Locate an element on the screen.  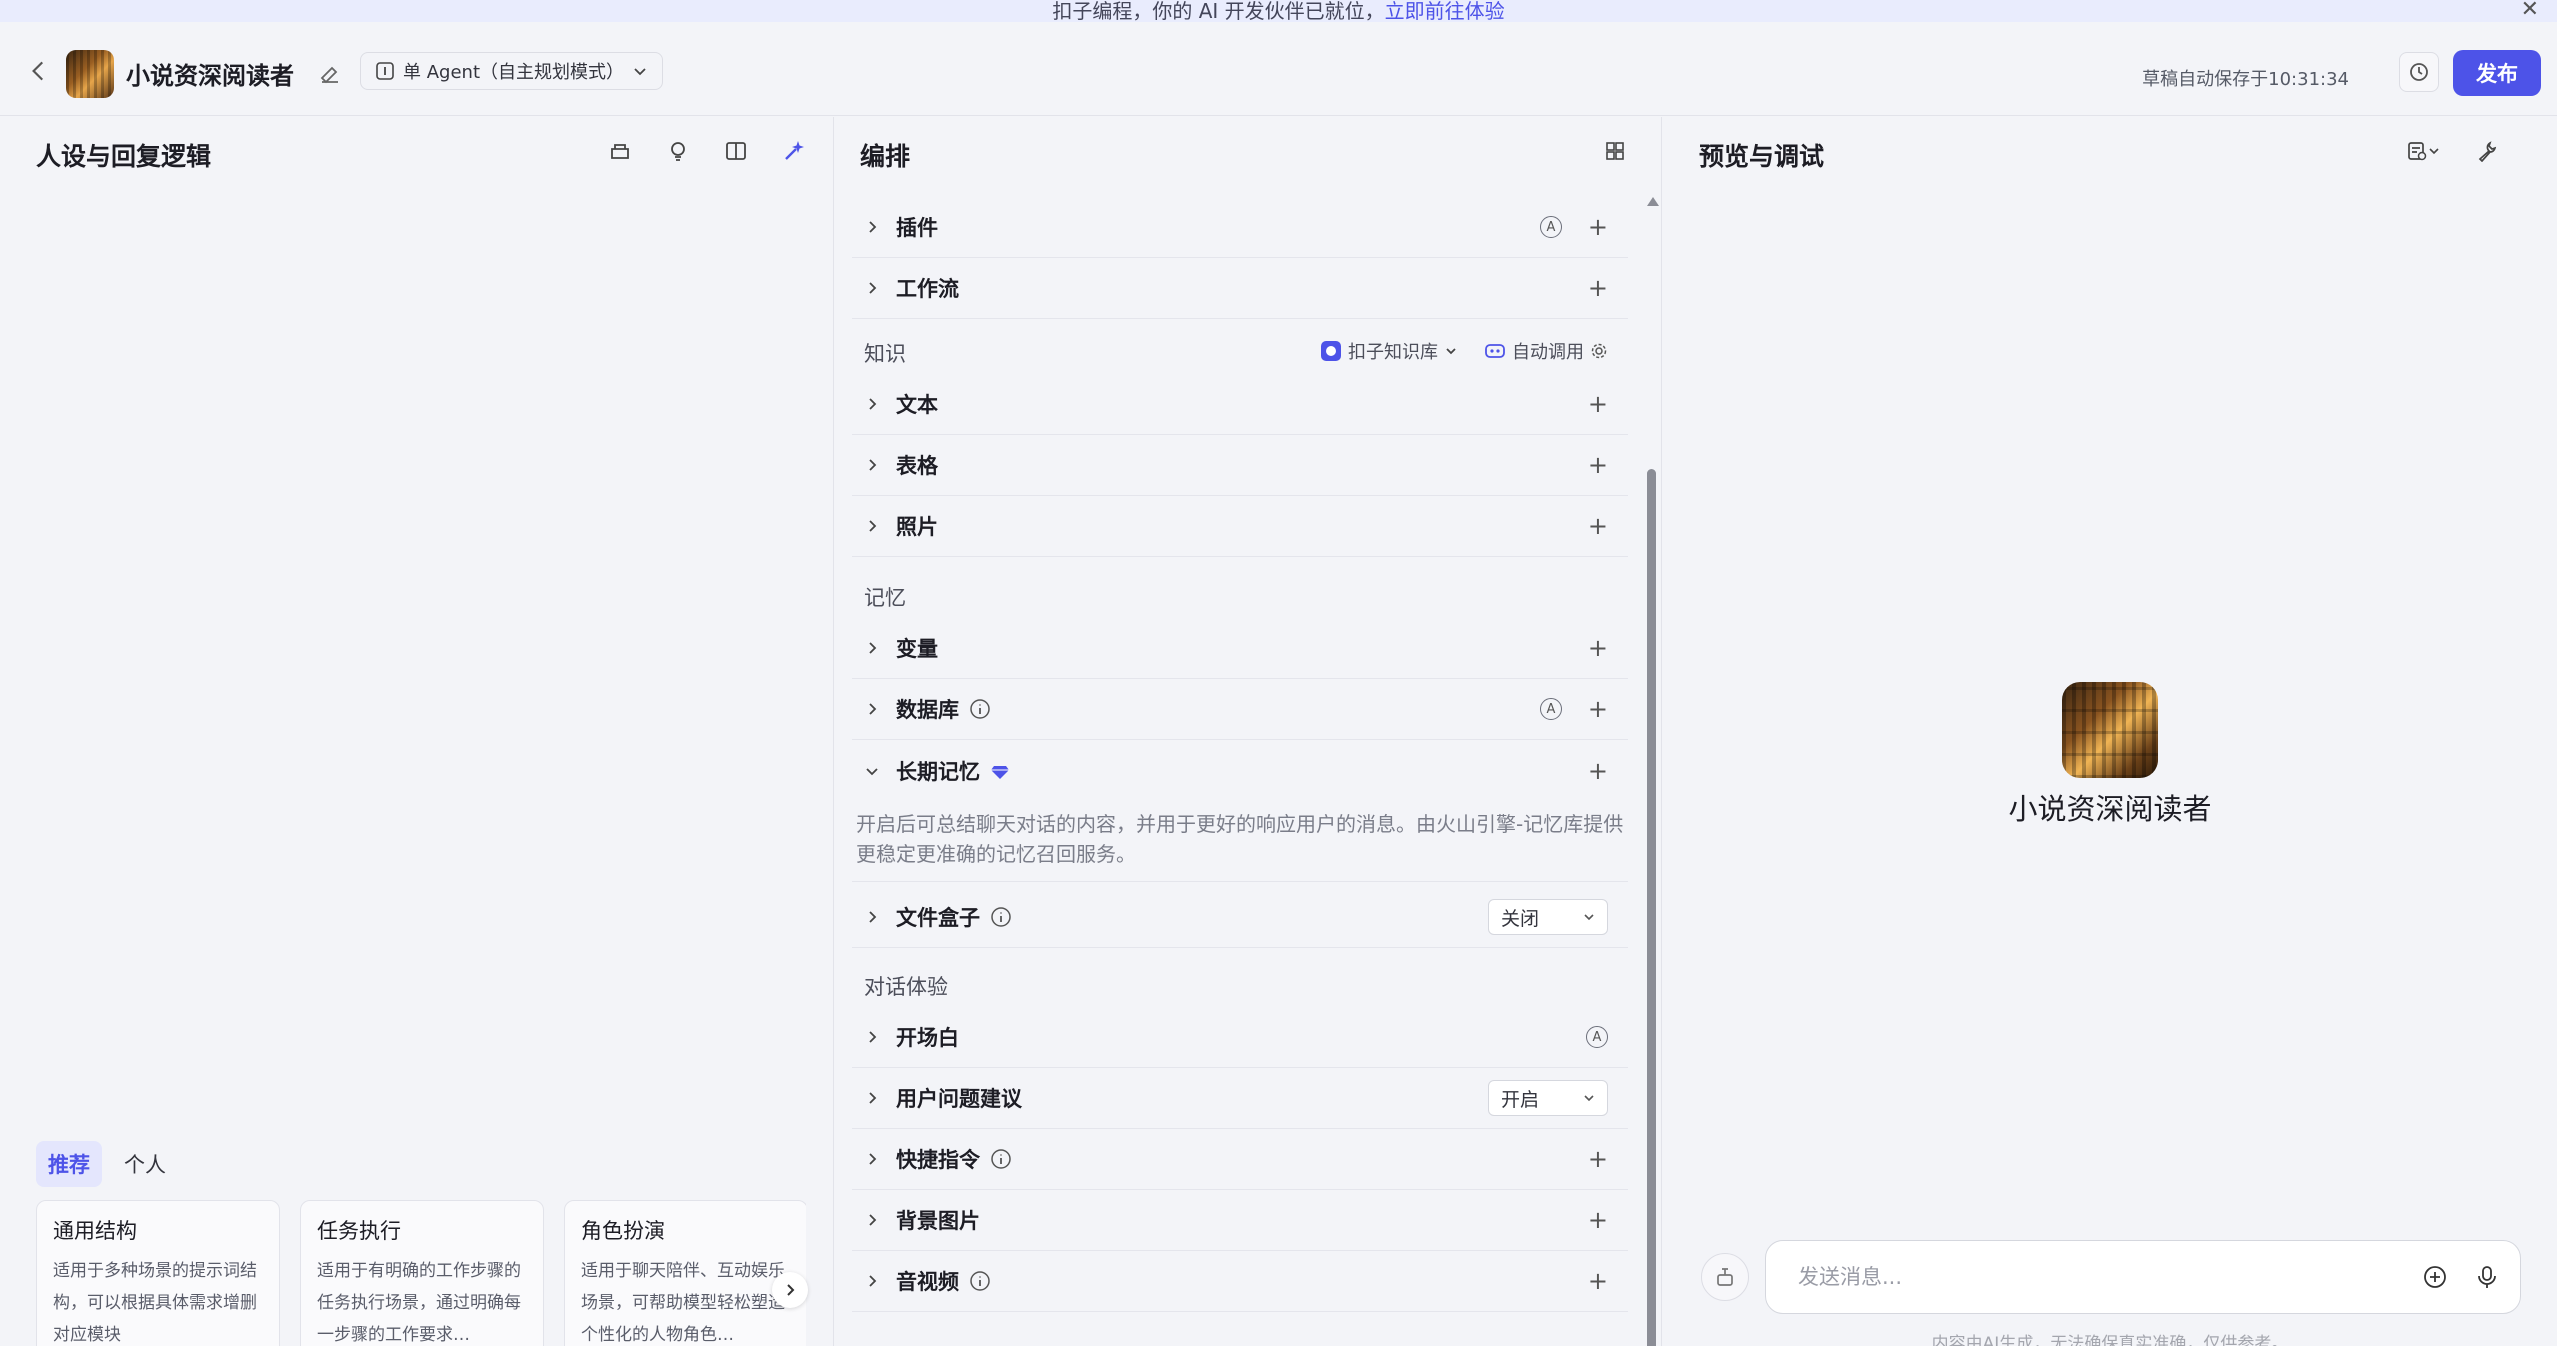
compare-icon is located at coordinates (736, 151).